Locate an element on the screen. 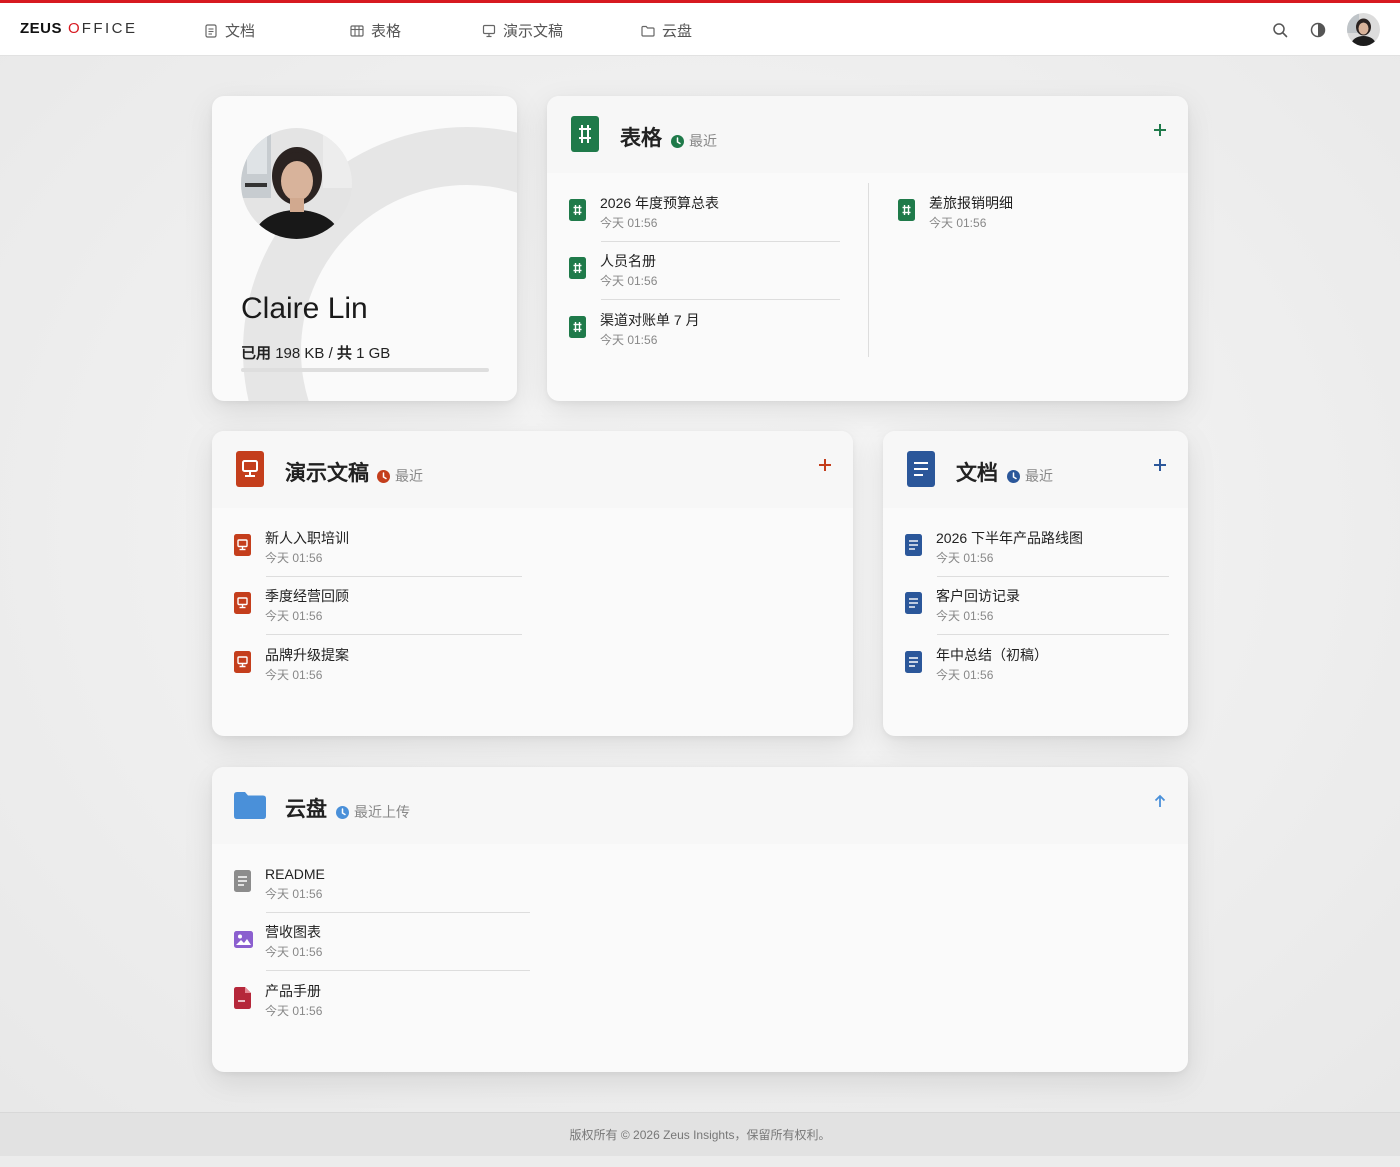  sheets-column-divider is located at coordinates (868, 270).